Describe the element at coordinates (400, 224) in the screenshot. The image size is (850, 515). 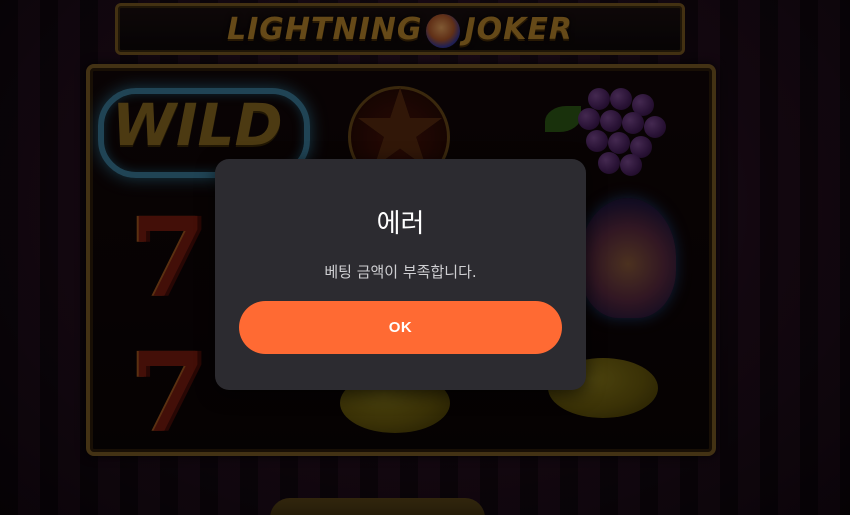
I see `dialog-title: 에러` at that location.